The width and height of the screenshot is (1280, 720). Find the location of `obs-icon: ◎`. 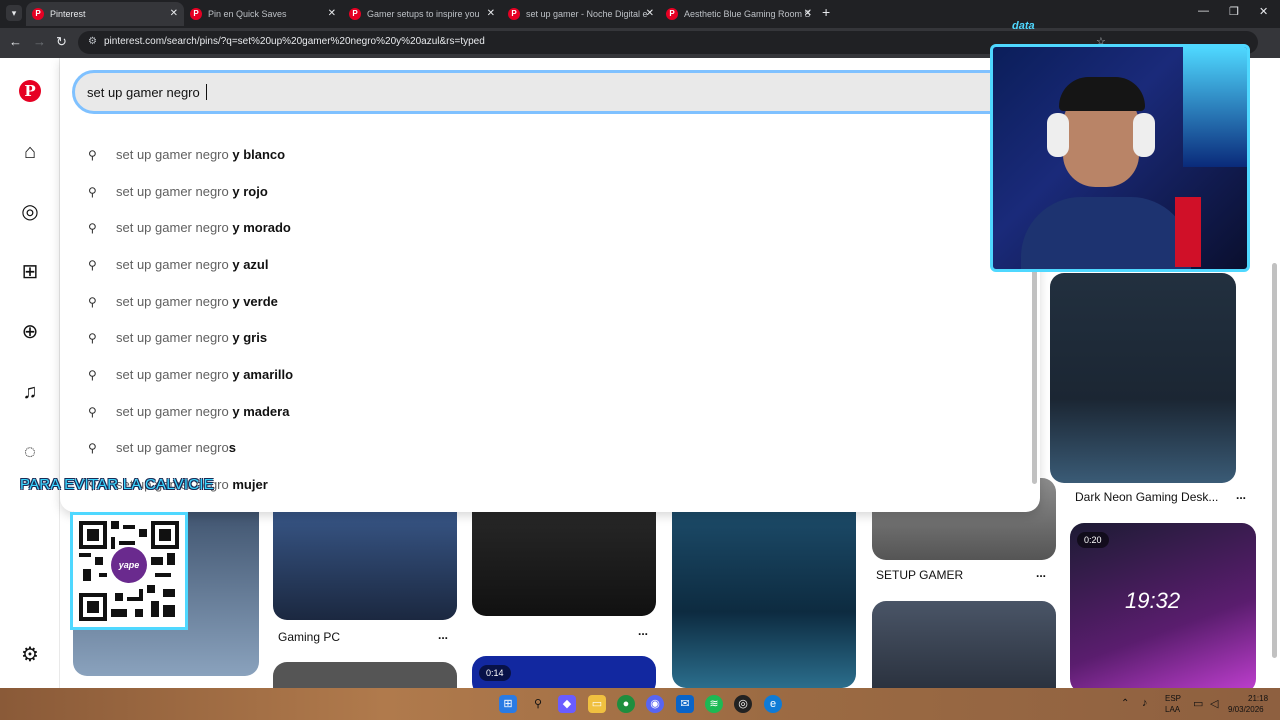

obs-icon: ◎ is located at coordinates (743, 704).